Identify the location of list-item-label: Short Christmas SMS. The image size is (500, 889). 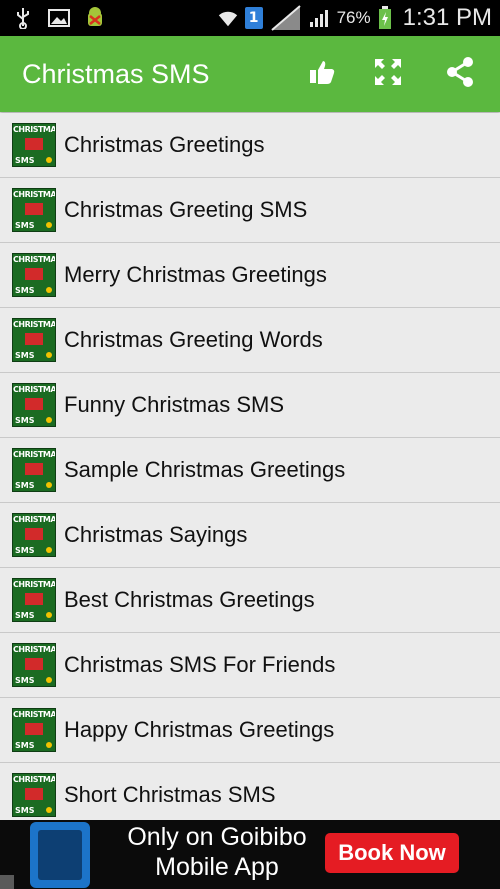
(170, 794).